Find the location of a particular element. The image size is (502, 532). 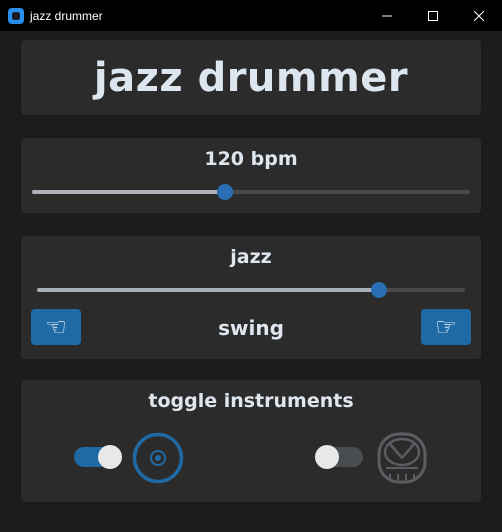

window-title: jazz drummer is located at coordinates (66, 15).